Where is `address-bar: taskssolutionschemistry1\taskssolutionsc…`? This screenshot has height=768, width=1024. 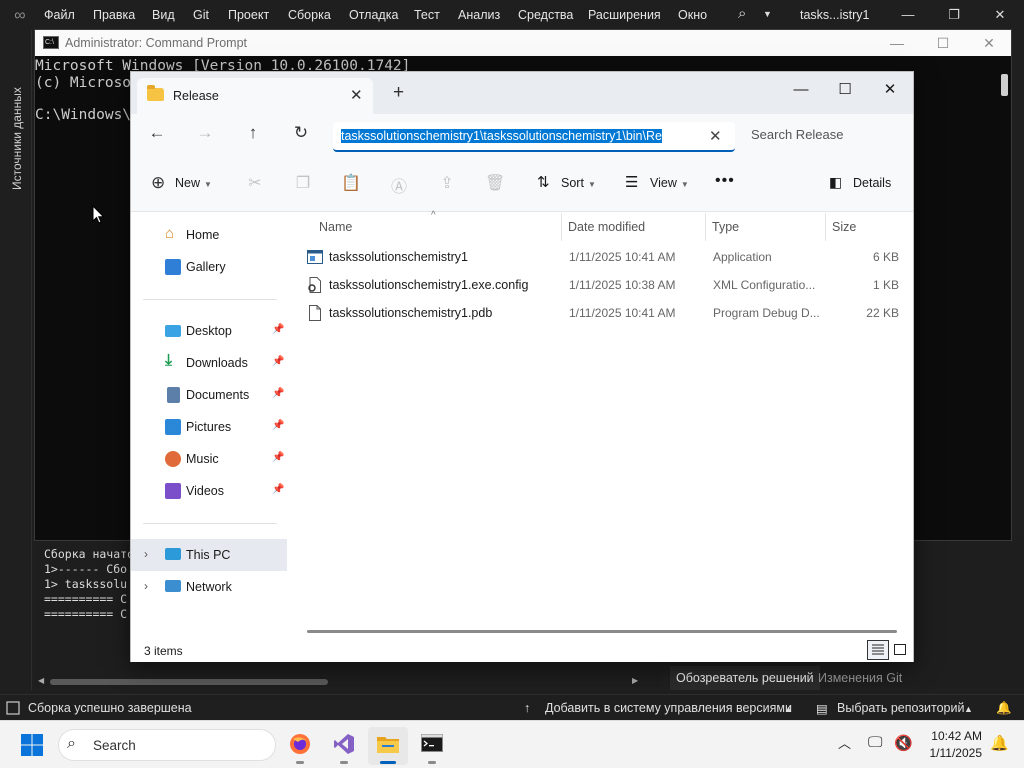 address-bar: taskssolutionschemistry1\taskssolutionsc… is located at coordinates (534, 137).